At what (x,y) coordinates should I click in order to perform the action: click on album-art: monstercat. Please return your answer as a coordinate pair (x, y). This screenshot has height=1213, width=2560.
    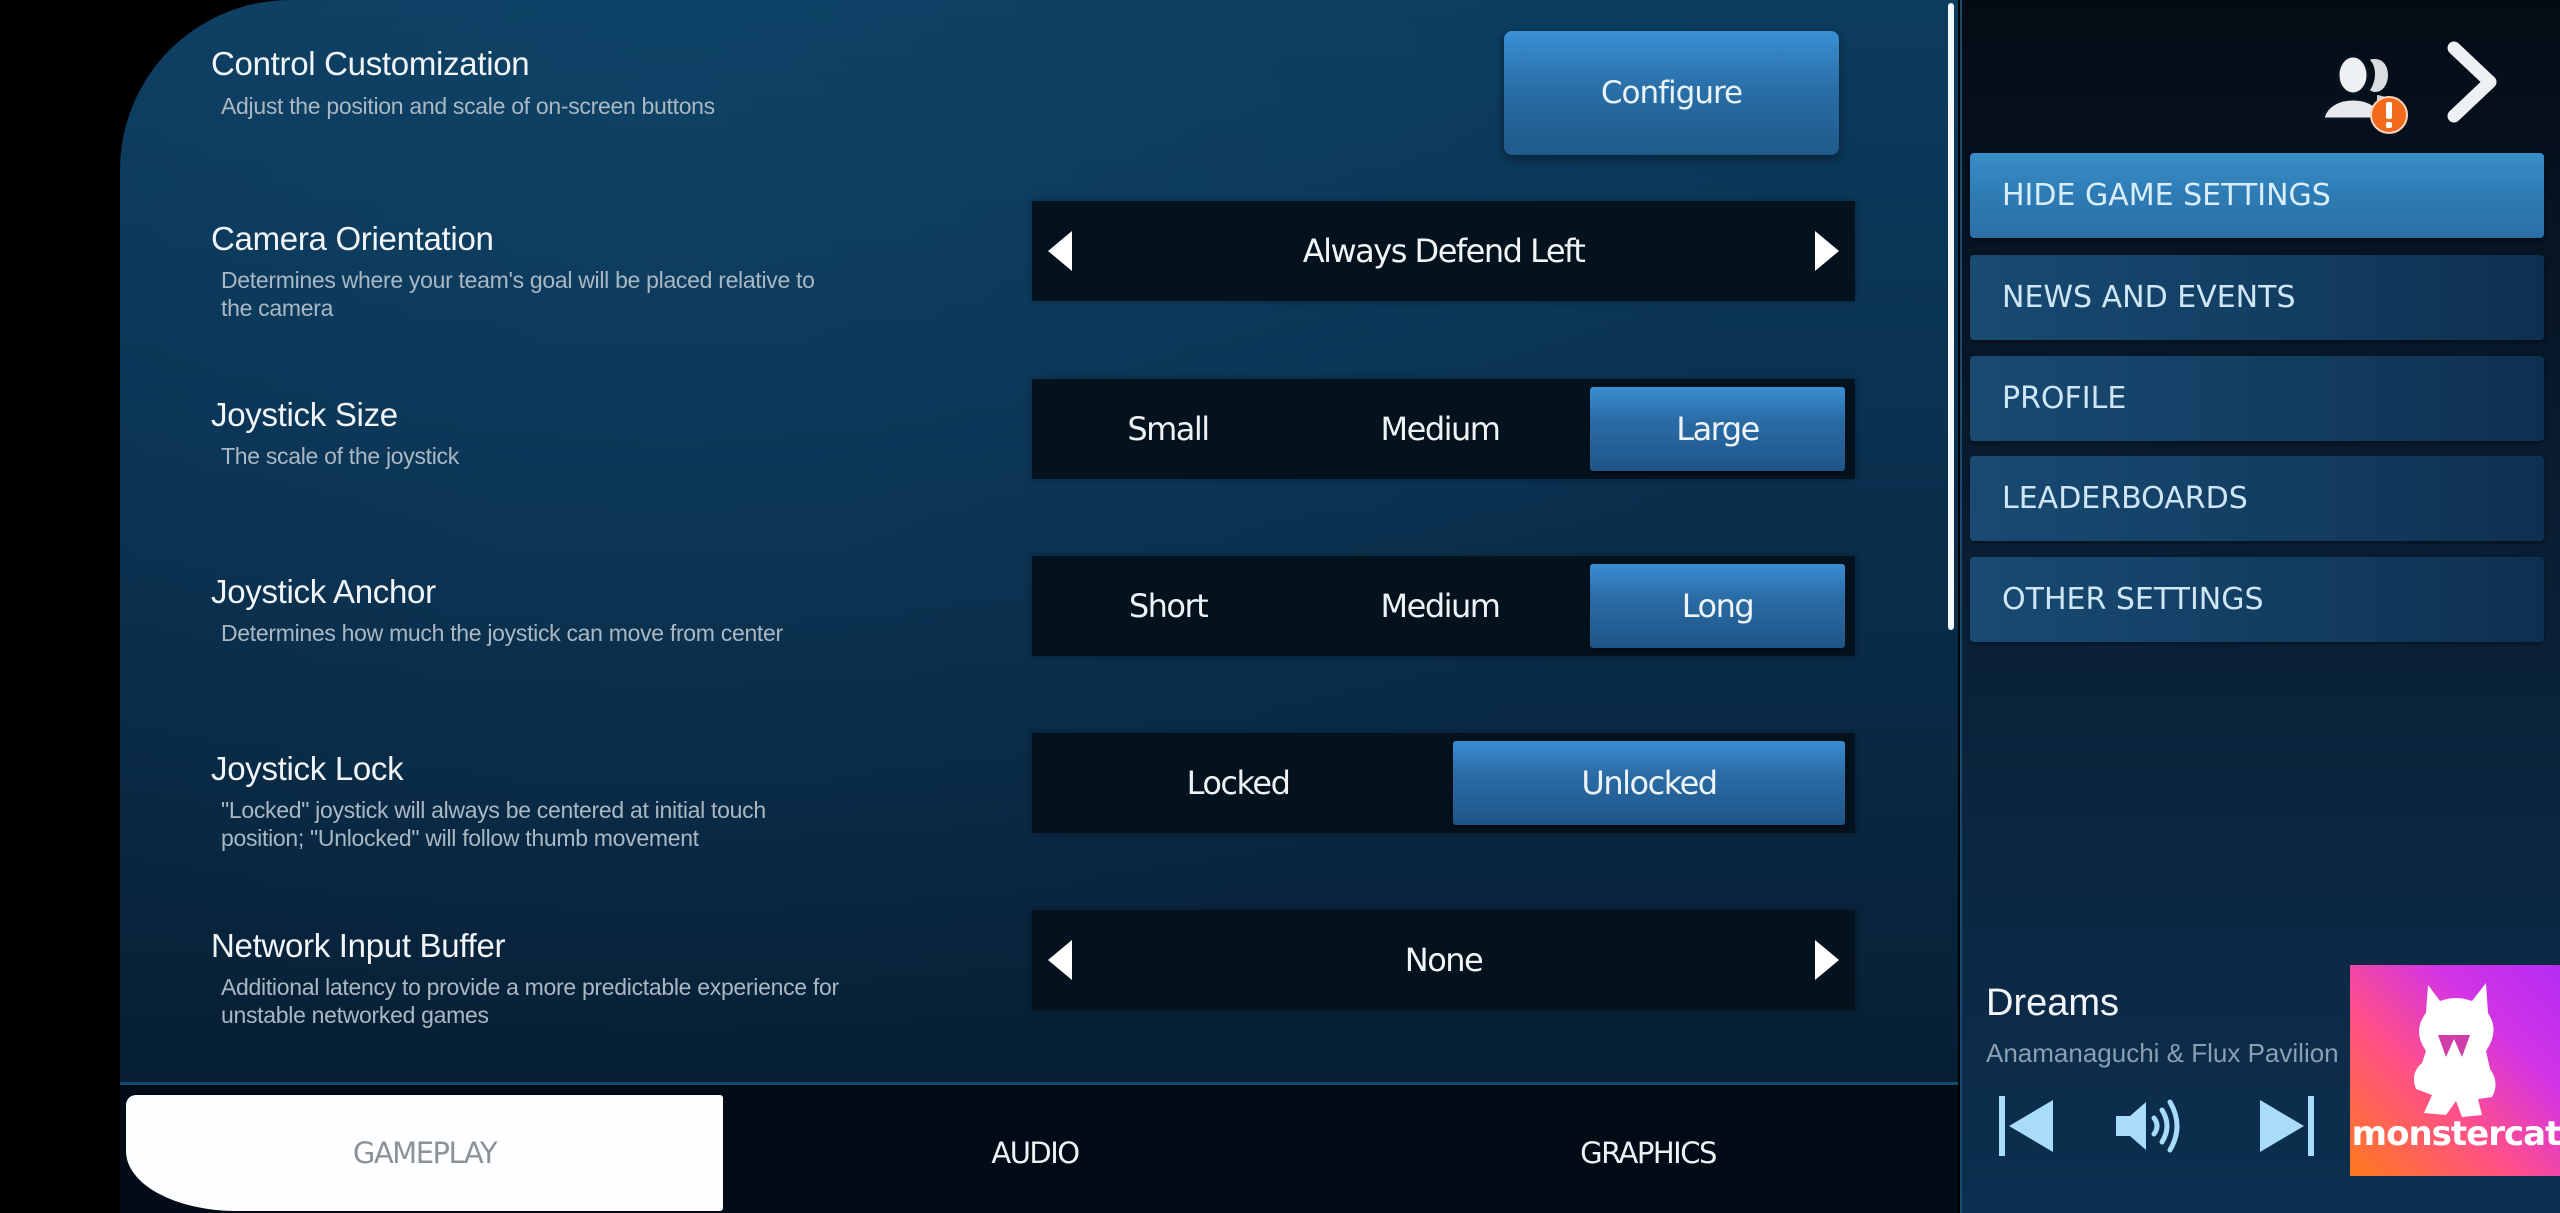
    Looking at the image, I should click on (2455, 1070).